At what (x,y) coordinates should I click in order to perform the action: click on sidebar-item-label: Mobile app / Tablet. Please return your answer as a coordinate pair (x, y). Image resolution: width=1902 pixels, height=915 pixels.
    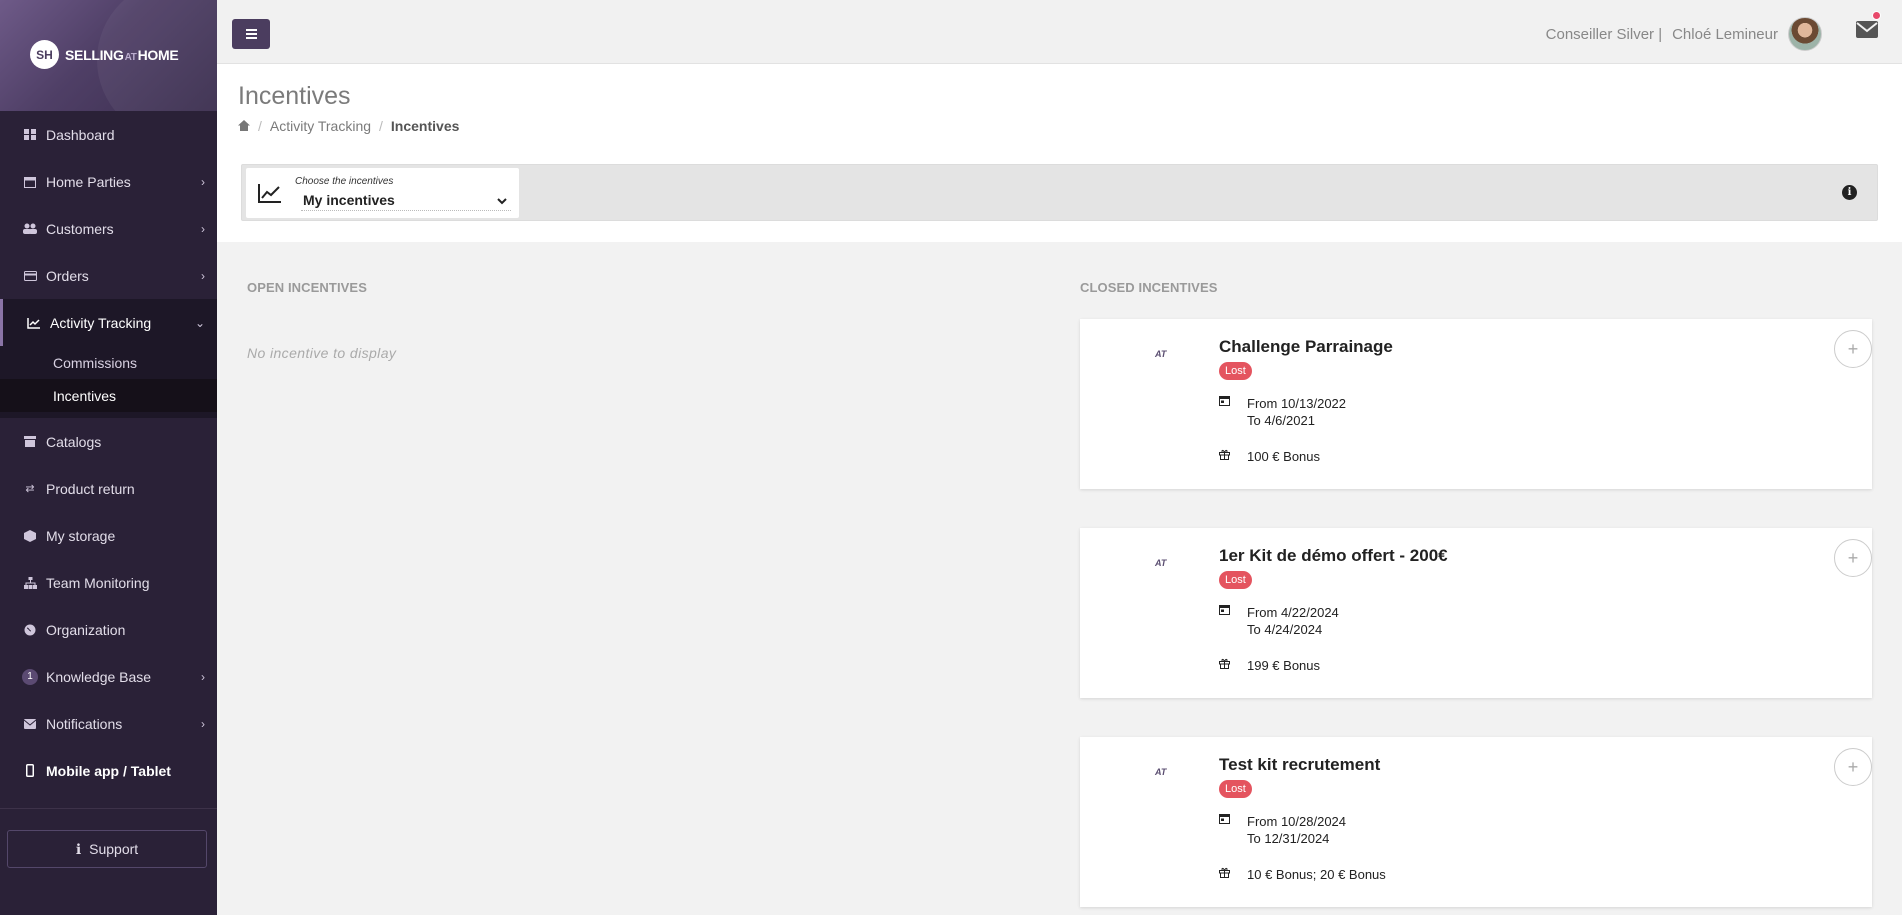
    Looking at the image, I should click on (108, 770).